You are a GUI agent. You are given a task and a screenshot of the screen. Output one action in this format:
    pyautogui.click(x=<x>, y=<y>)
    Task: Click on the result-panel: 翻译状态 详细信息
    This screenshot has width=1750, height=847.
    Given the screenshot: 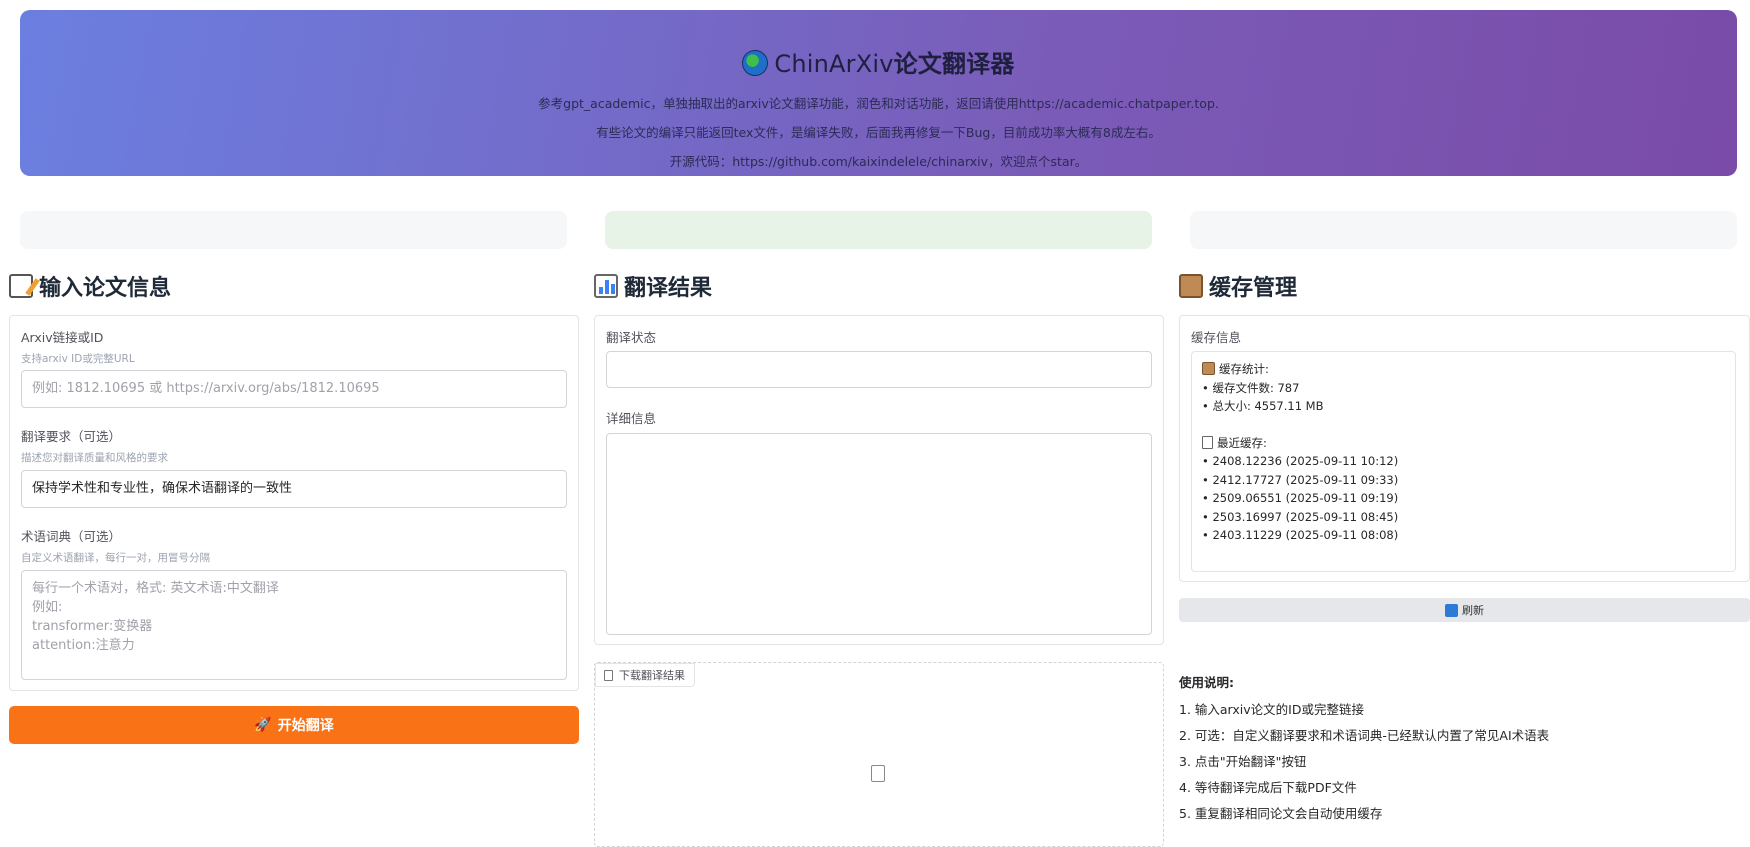 What is the action you would take?
    pyautogui.click(x=879, y=480)
    